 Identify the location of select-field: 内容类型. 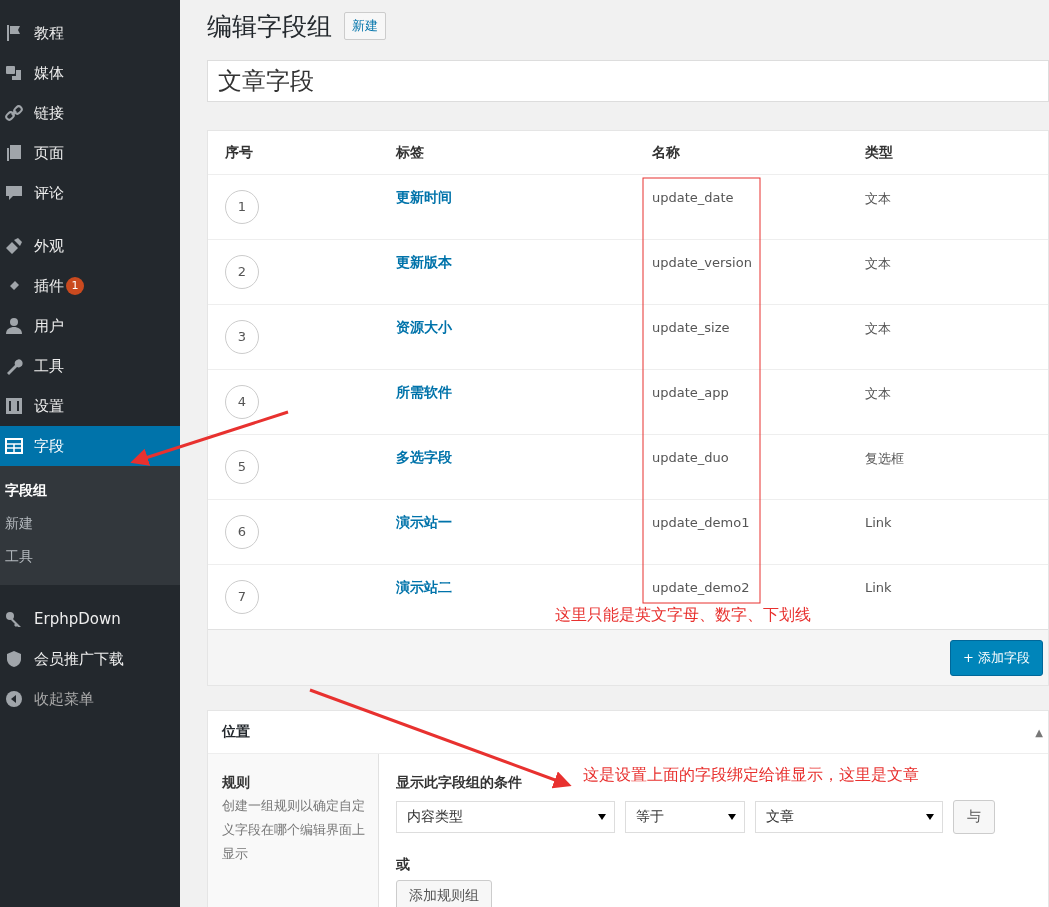
(505, 817).